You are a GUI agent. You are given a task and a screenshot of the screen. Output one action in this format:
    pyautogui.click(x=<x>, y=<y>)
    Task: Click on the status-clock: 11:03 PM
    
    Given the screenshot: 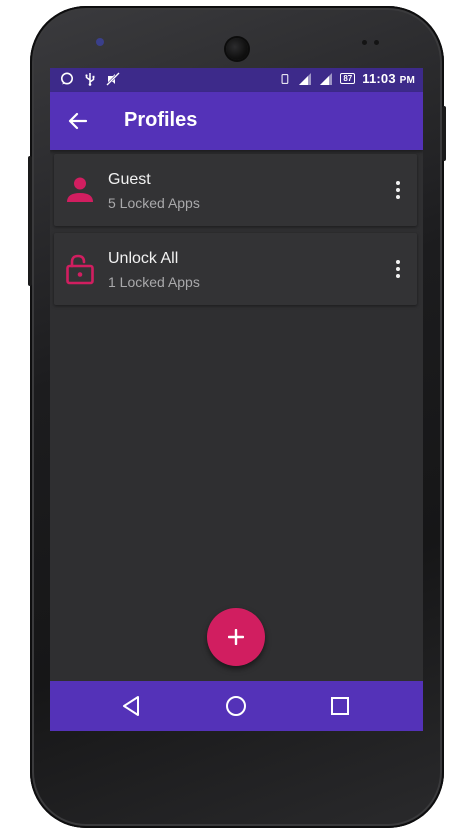 What is the action you would take?
    pyautogui.click(x=388, y=78)
    